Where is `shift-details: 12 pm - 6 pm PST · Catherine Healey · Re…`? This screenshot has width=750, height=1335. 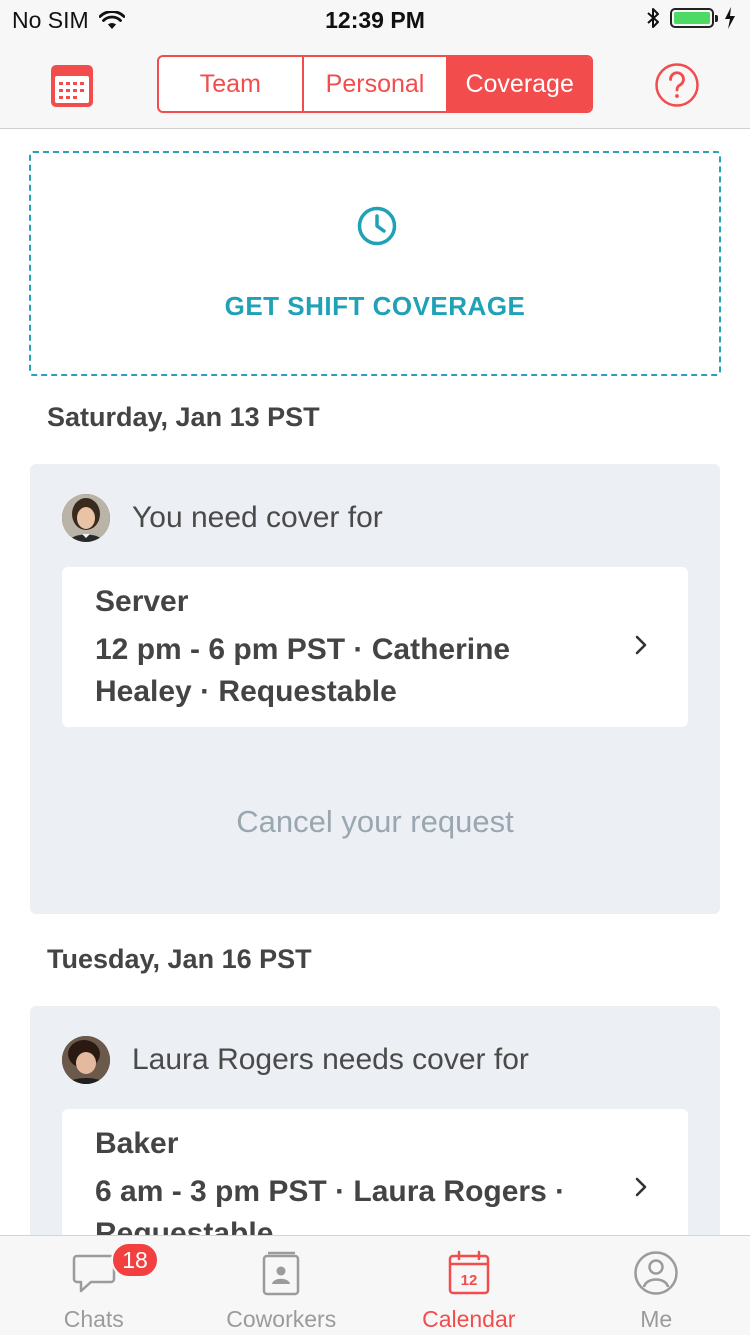 shift-details: 12 pm - 6 pm PST · Catherine Healey · Re… is located at coordinates (345, 671).